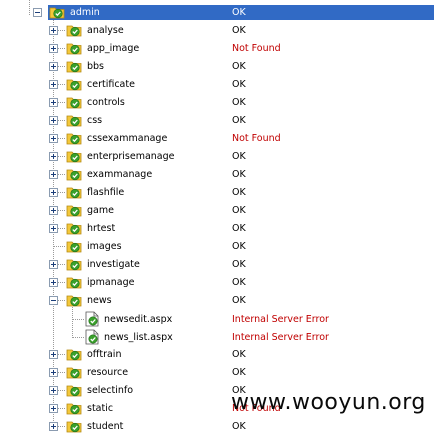 The height and width of the screenshot is (437, 434). Describe the element at coordinates (217, 284) in the screenshot. I see `tree-row-ipmanage: ipmanage OK` at that location.